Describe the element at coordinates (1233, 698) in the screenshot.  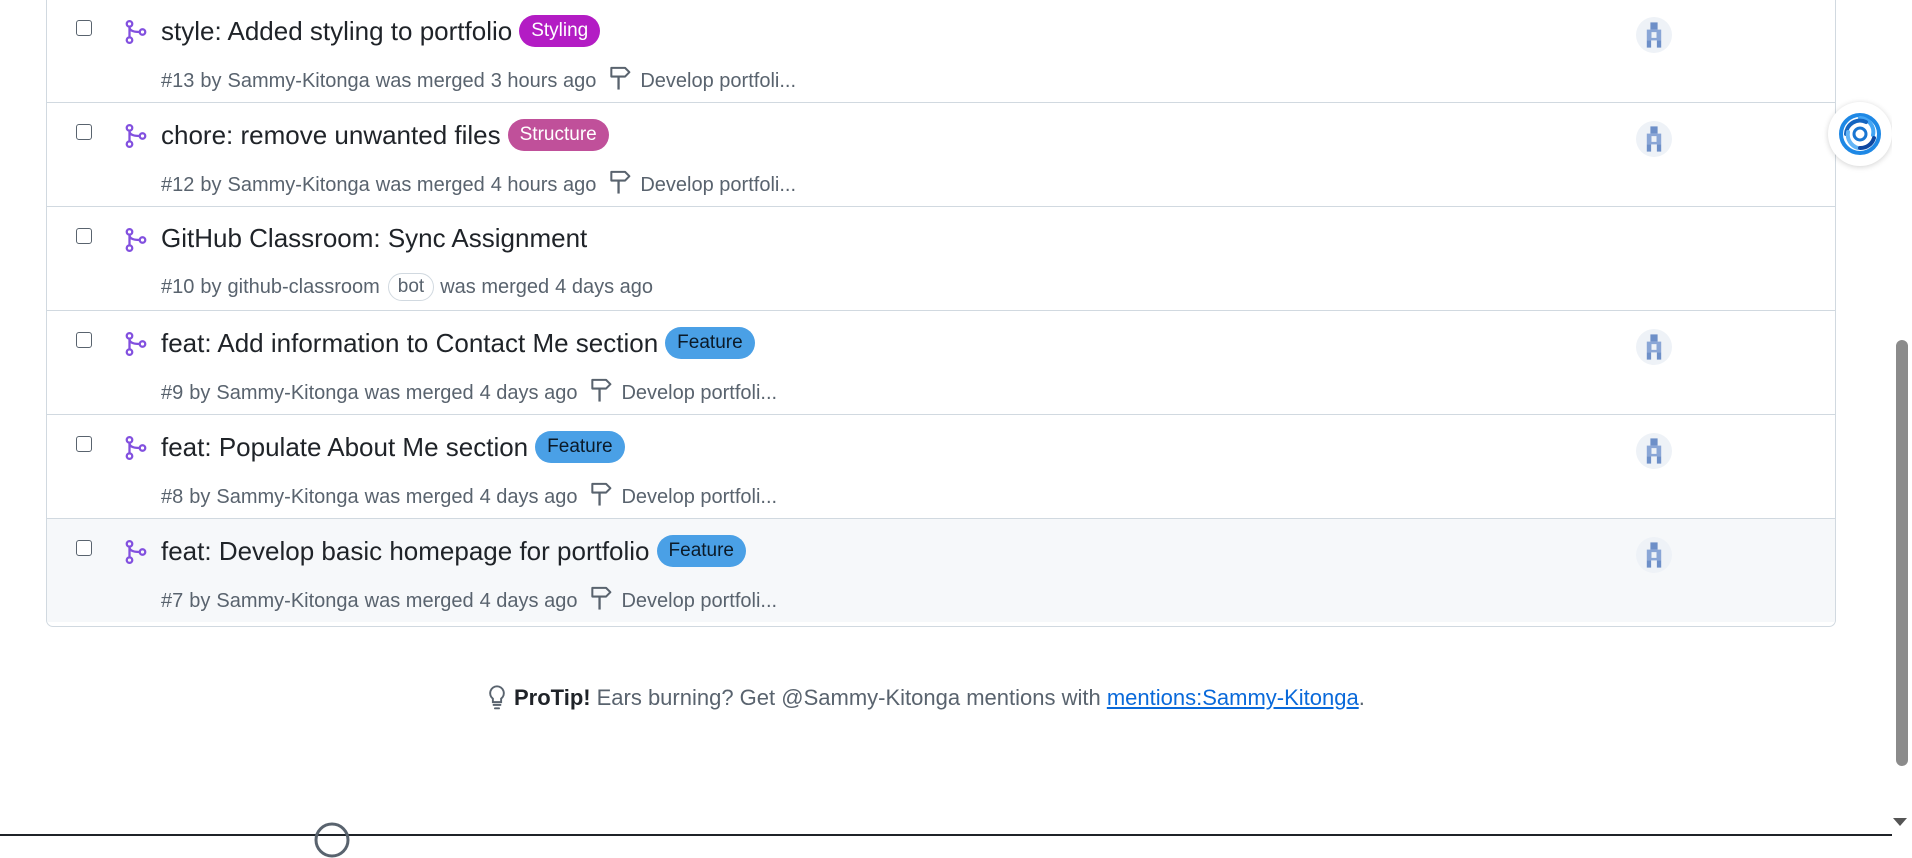
I see `protip-mentions-link: mentions:Sammy-Kitonga` at that location.